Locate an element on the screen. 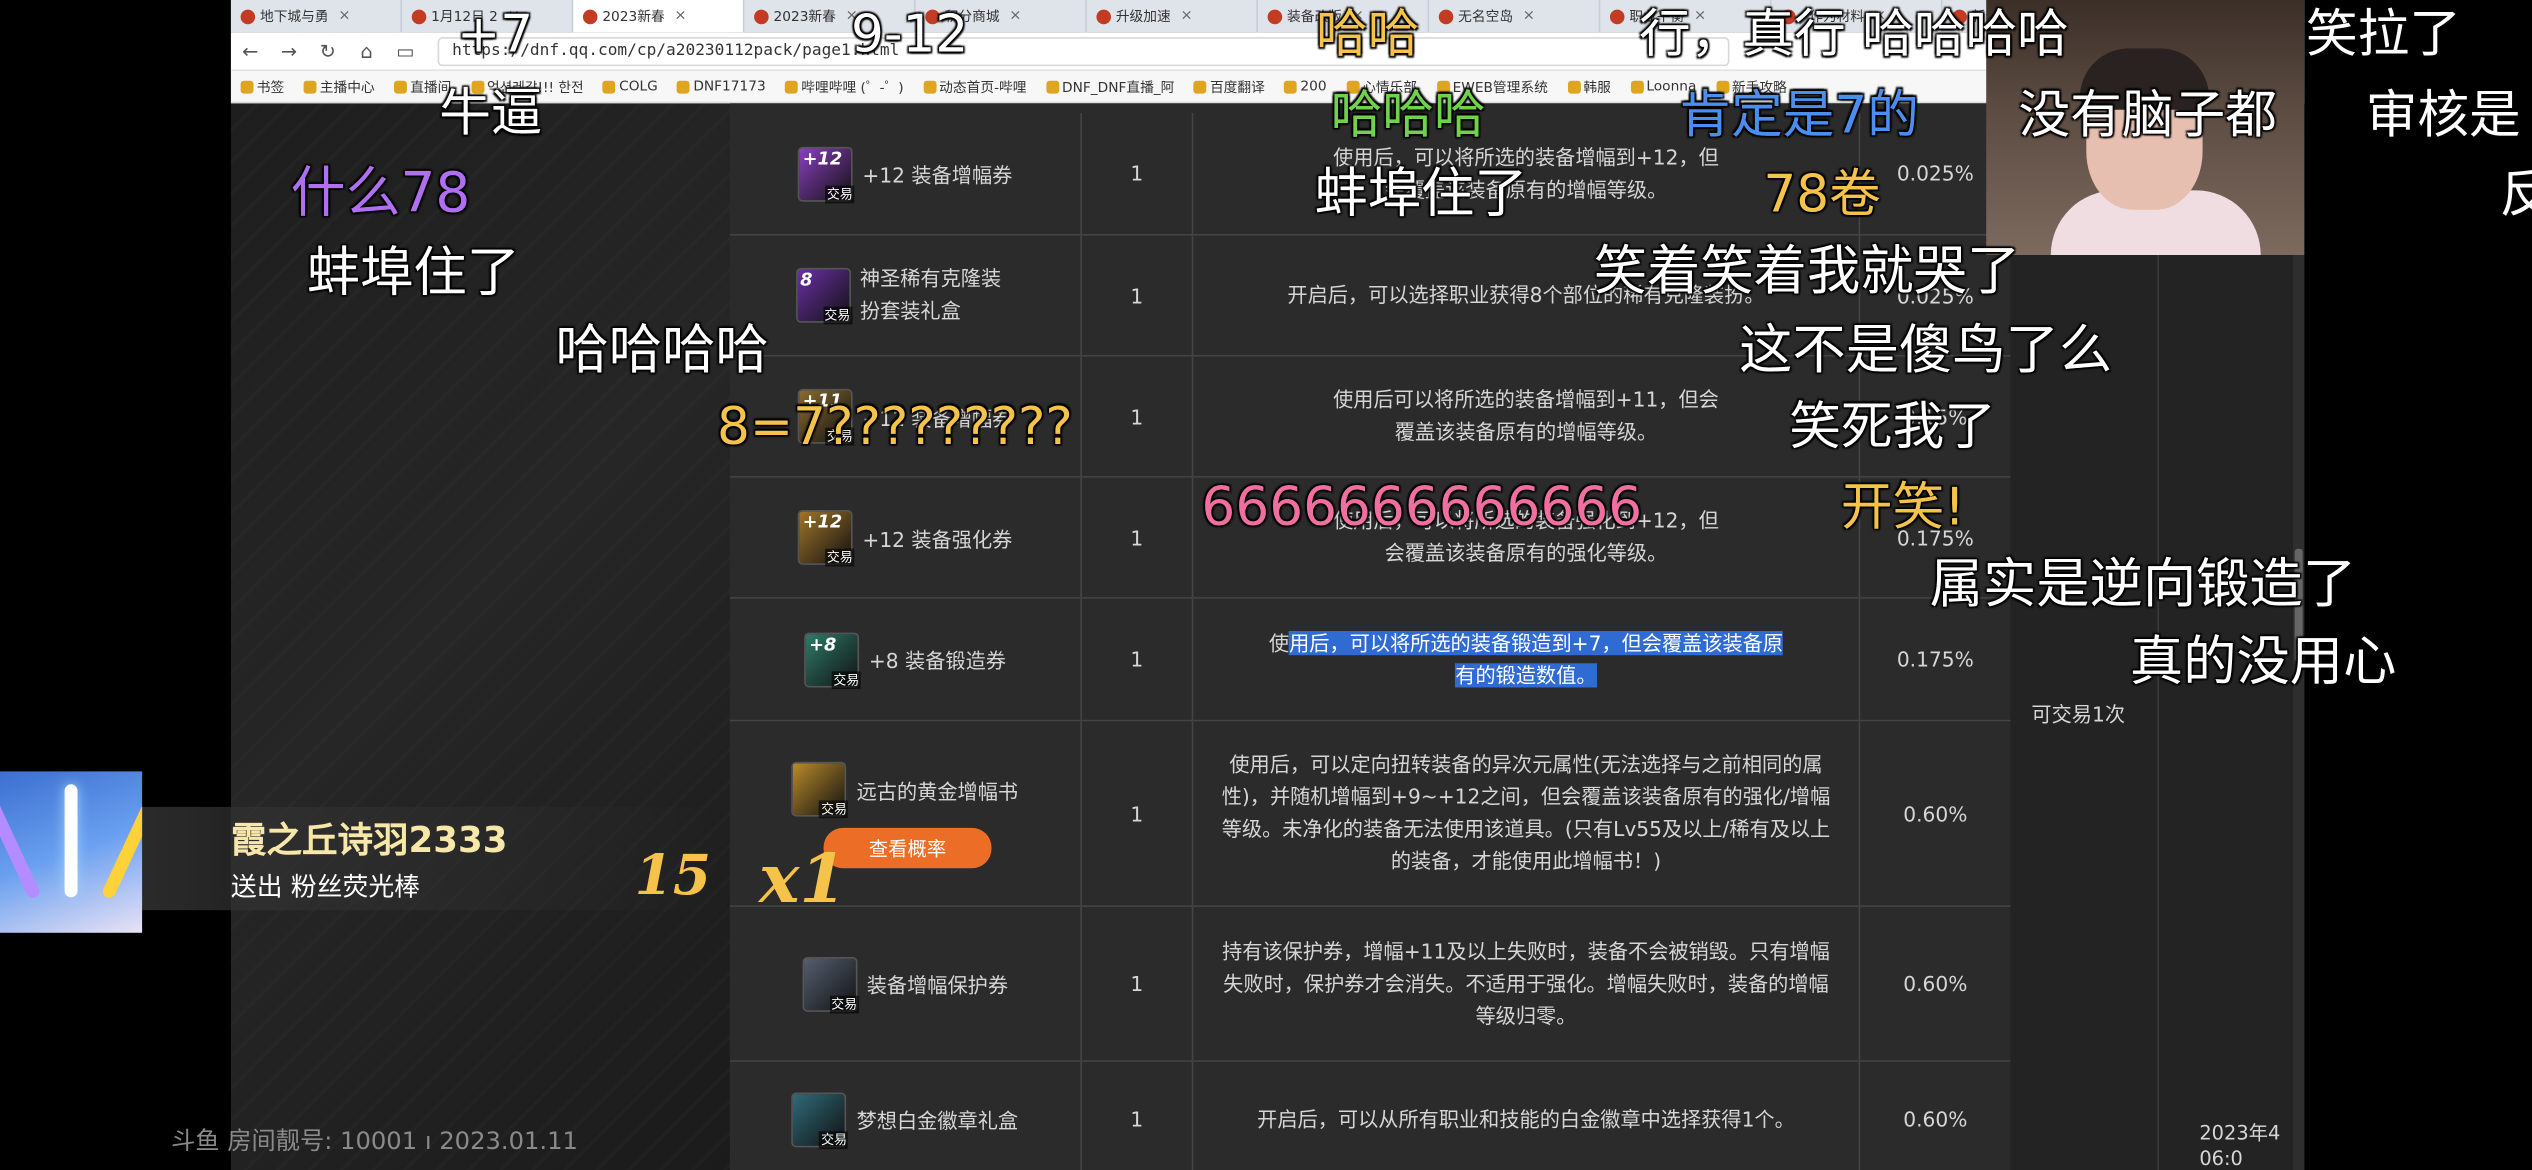 The image size is (2532, 1170). bookmark-item: 哔哩哔哩 (゜-゜) is located at coordinates (844, 86).